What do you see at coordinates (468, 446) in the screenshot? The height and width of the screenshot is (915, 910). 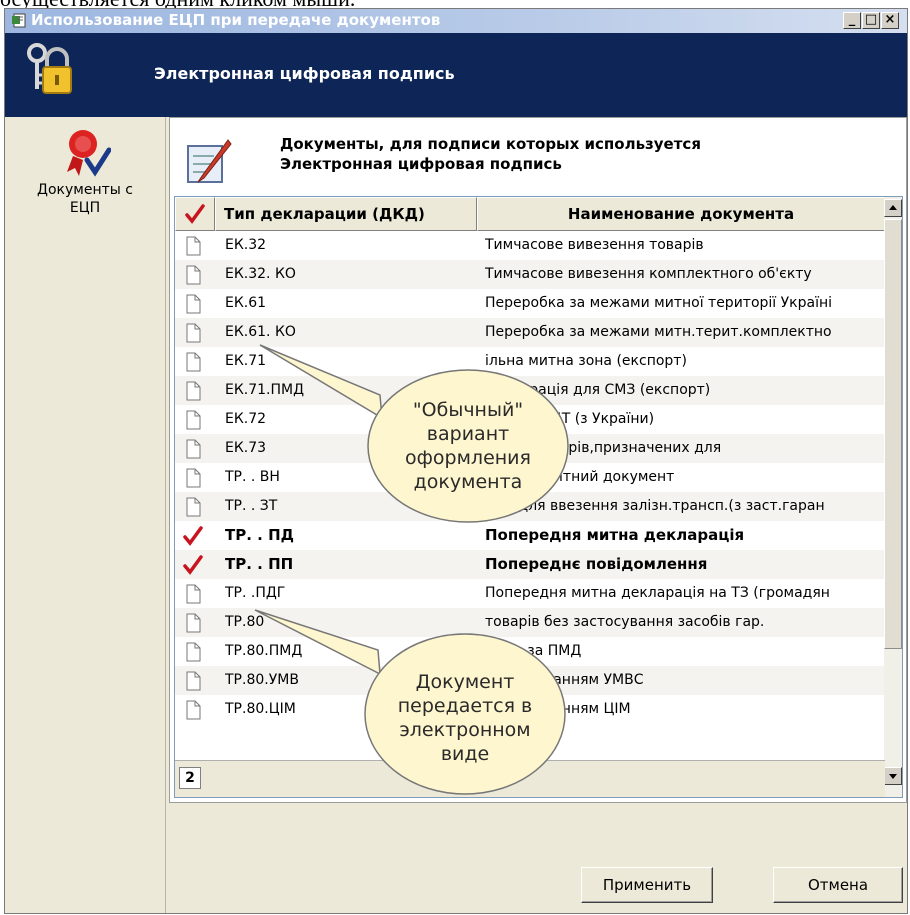 I see `callout-ordinary-text: "Обычный" вариант оформления документа` at bounding box center [468, 446].